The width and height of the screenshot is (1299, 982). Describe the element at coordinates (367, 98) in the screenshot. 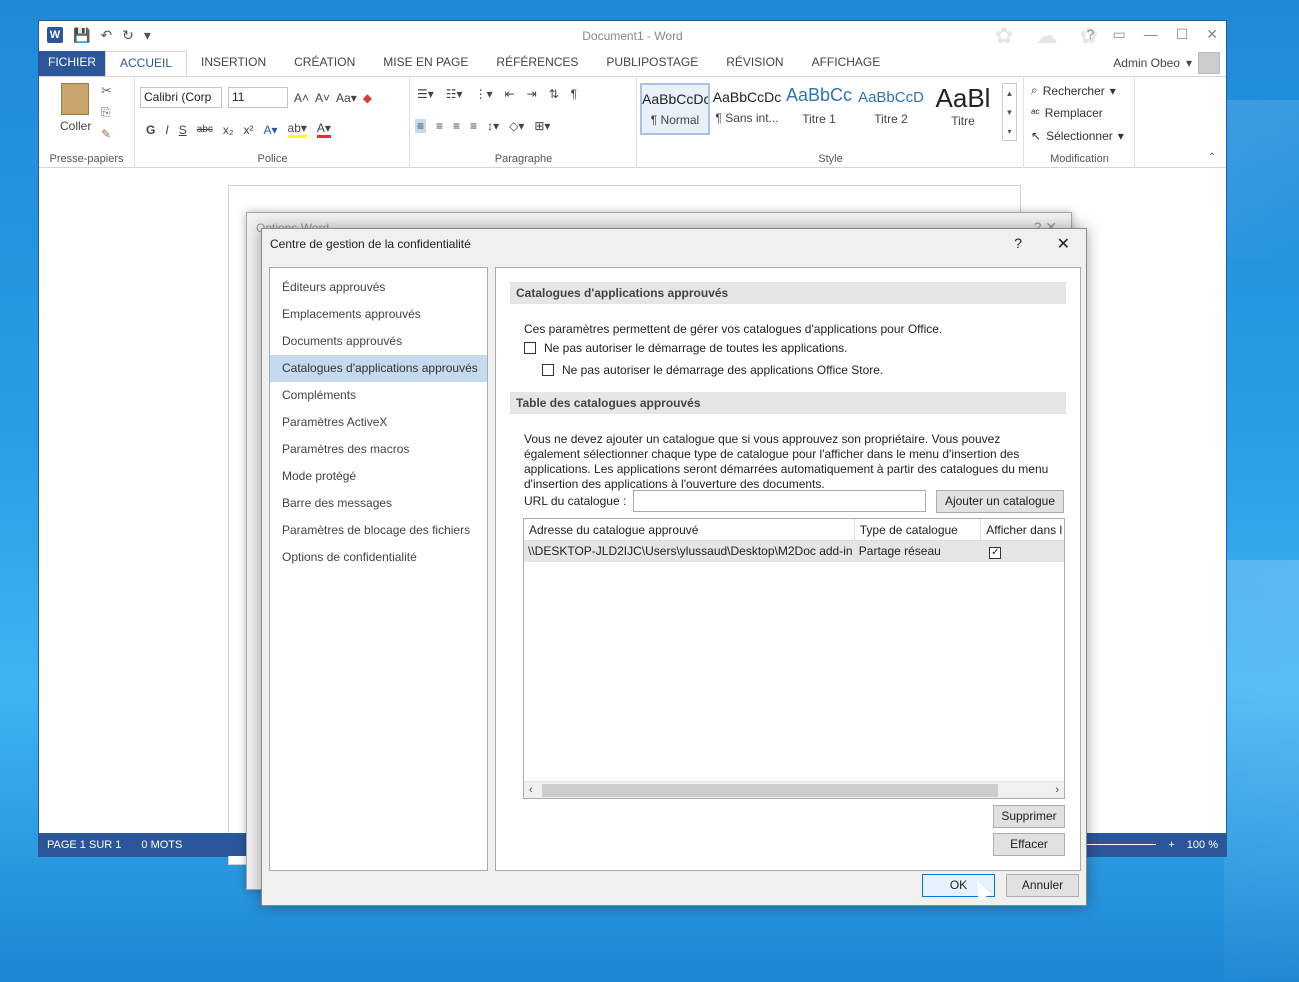

I see `clear-formatting-icon: ◆` at that location.